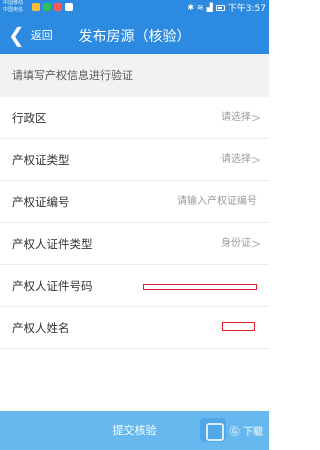 The image size is (320, 450). What do you see at coordinates (134, 8) in the screenshot?
I see `status-bar: 中国移动 中国电信 ✱ ≋ ▟ 下午3:57` at bounding box center [134, 8].